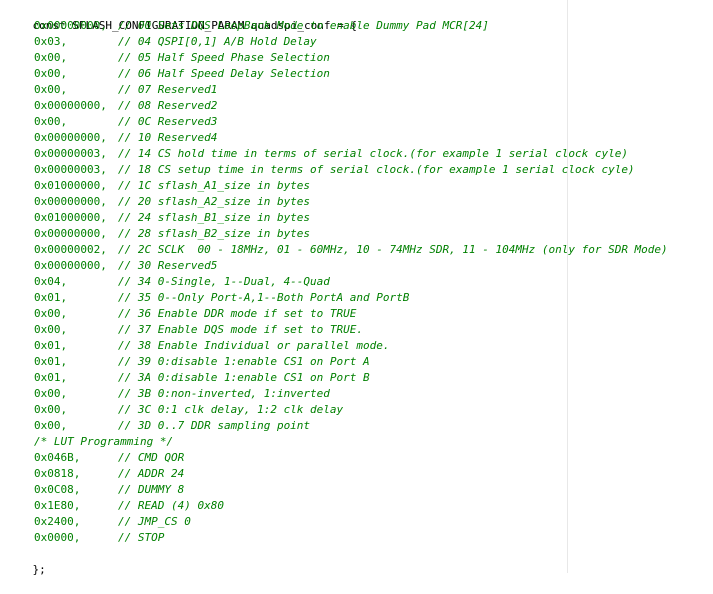 This screenshot has width=713, height=594. Describe the element at coordinates (224, 281) in the screenshot. I see `line-comment: // 34 0-Single, 1--Dual, 4--Quad` at that location.